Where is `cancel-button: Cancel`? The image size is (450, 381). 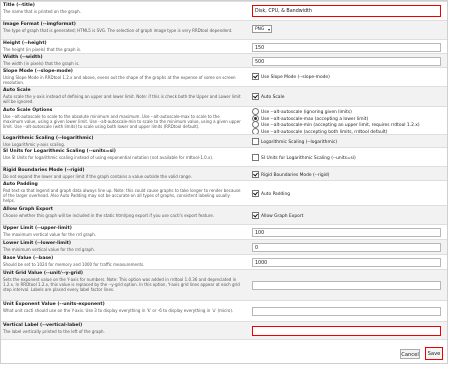
cancel-button: Cancel is located at coordinates (410, 354).